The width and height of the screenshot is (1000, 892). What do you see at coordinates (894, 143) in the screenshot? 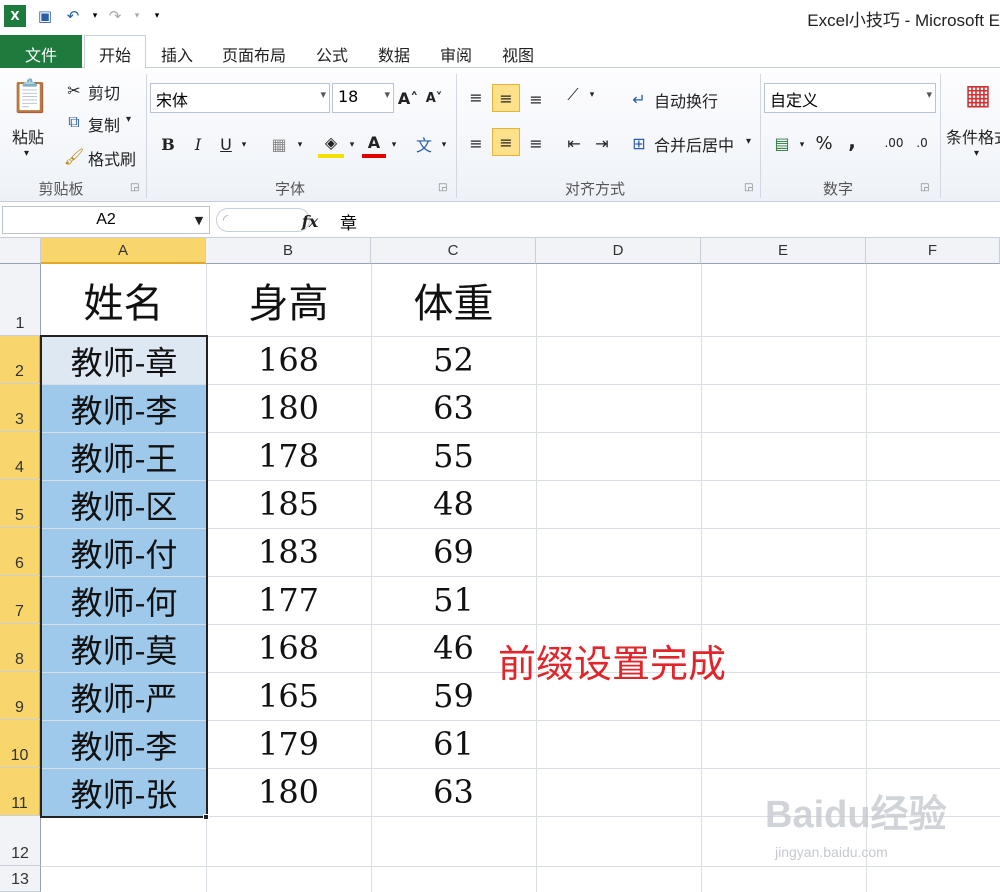
I see `increase-decimal-icon: .00` at bounding box center [894, 143].